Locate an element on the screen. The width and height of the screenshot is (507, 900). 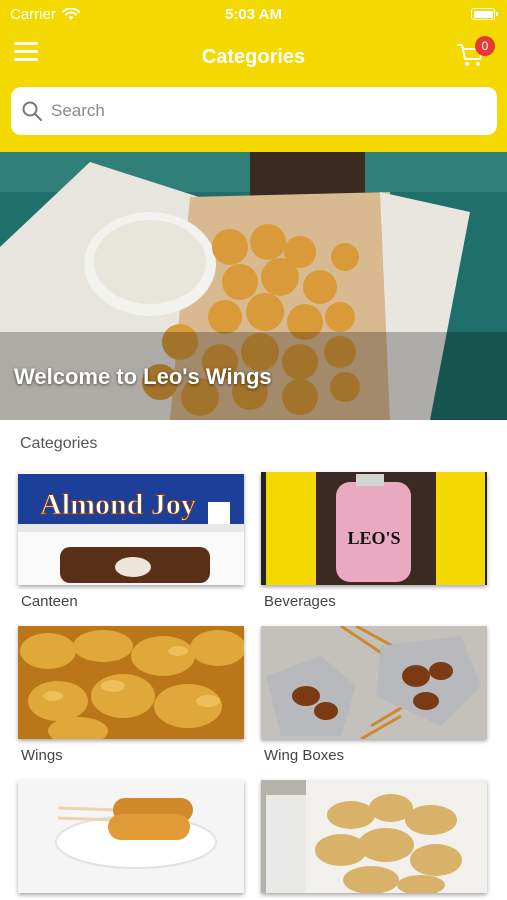
search-bar is located at coordinates (254, 111).